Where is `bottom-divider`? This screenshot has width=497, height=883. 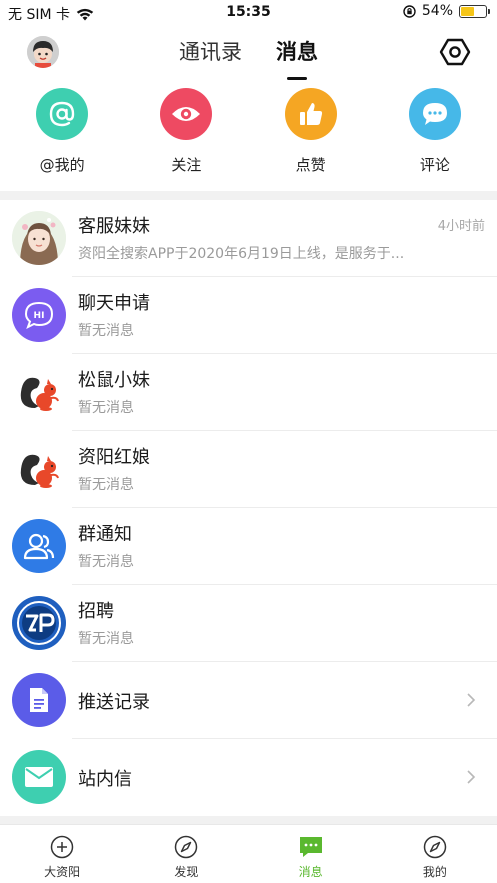 bottom-divider is located at coordinates (248, 820).